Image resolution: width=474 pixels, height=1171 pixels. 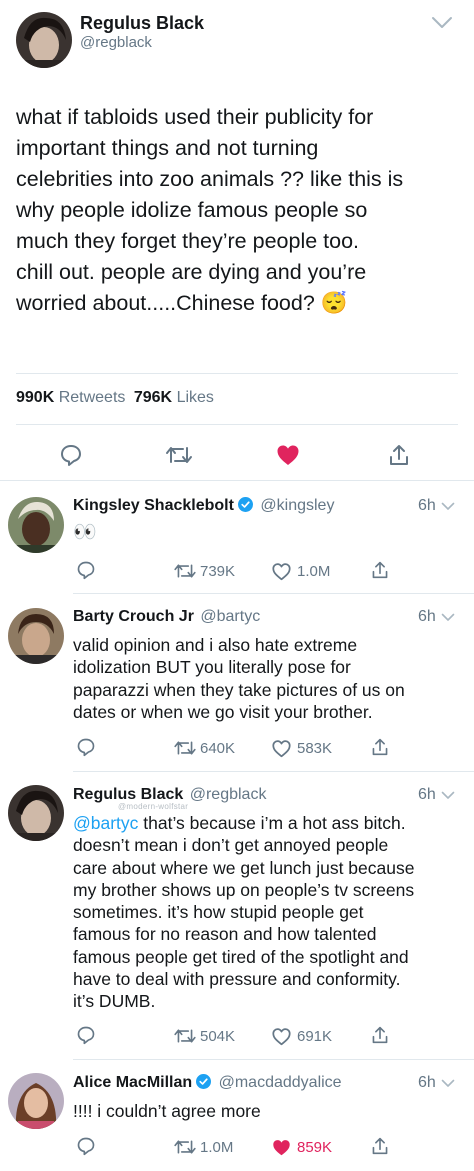 What do you see at coordinates (116, 42) in the screenshot?
I see `author-handle: @regblack` at bounding box center [116, 42].